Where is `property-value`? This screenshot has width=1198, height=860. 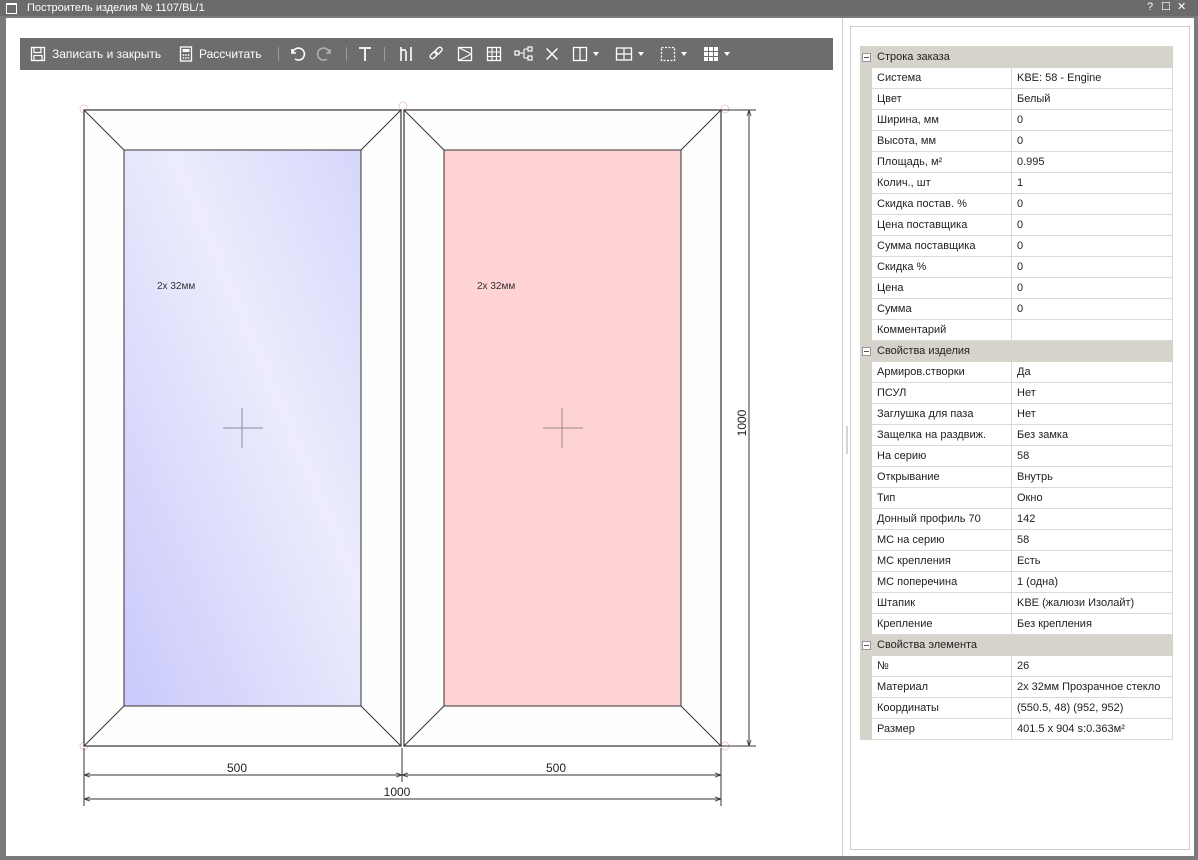 property-value is located at coordinates (1092, 330).